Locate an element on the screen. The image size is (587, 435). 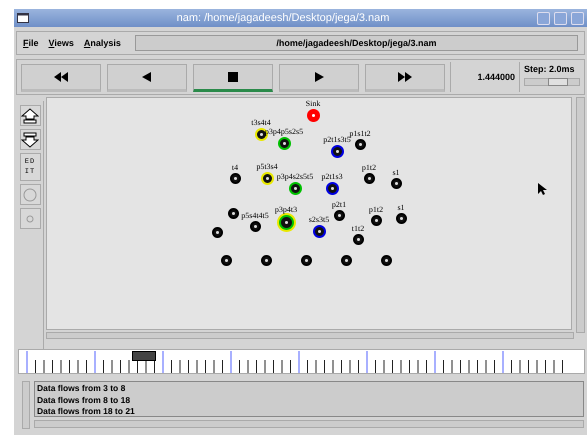
node-label: p3p4p5s2s5 is located at coordinates (284, 131).